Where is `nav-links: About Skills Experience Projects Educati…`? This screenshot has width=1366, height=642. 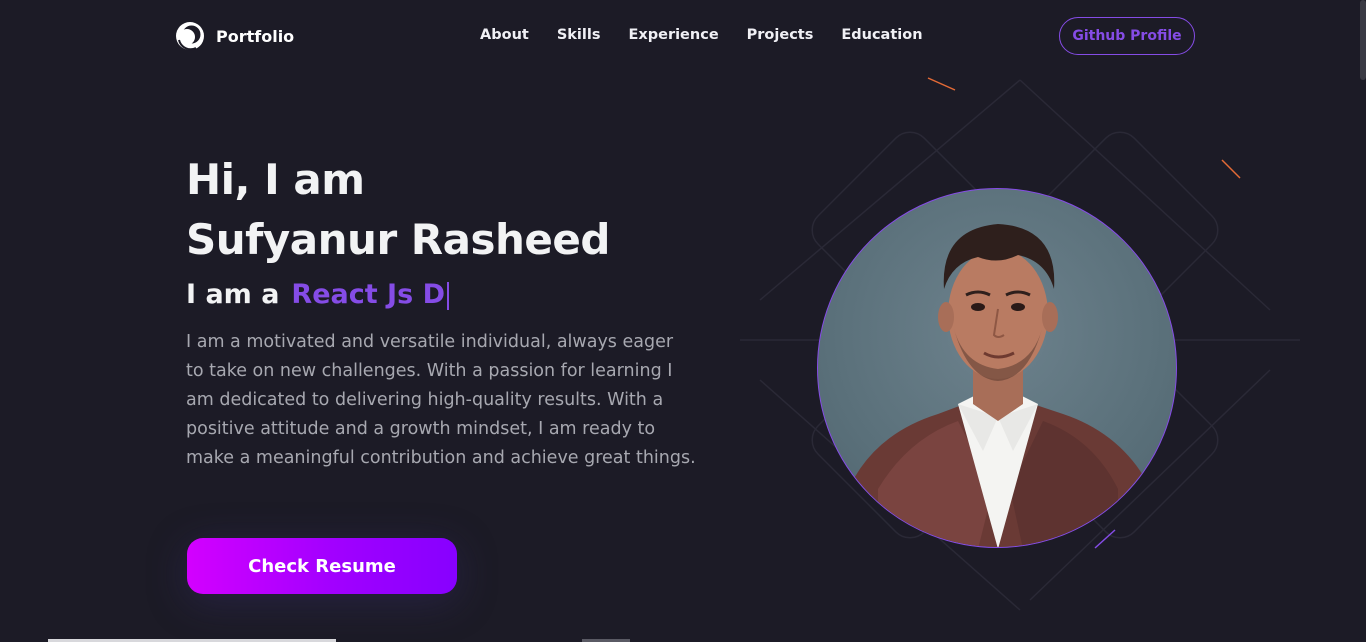
nav-links: About Skills Experience Projects Educati… is located at coordinates (701, 35).